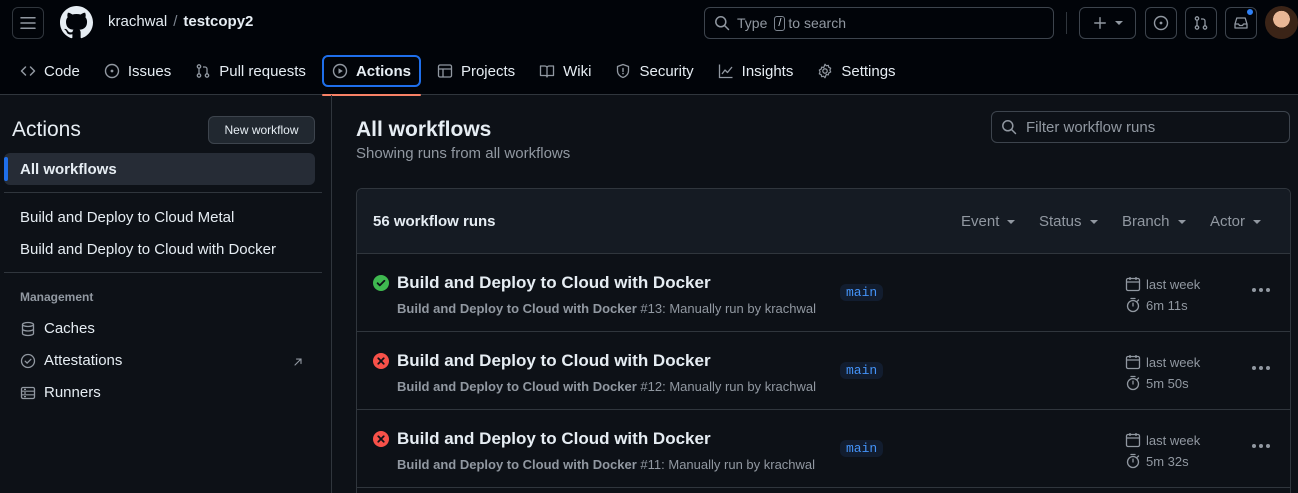 The height and width of the screenshot is (493, 1298). What do you see at coordinates (218, 21) in the screenshot?
I see `repo-link: testcopy2` at bounding box center [218, 21].